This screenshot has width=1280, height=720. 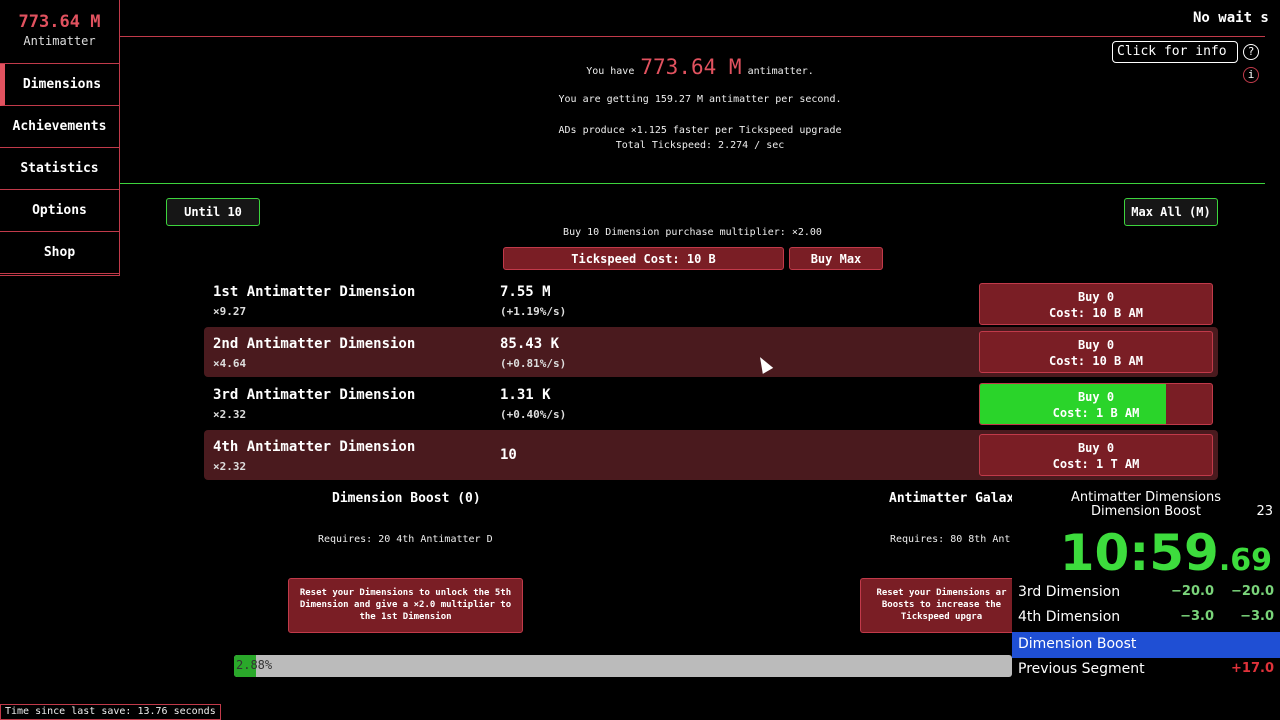 What do you see at coordinates (700, 145) in the screenshot?
I see `total-tickspeed: Total Tickspeed: 2.274 / sec` at bounding box center [700, 145].